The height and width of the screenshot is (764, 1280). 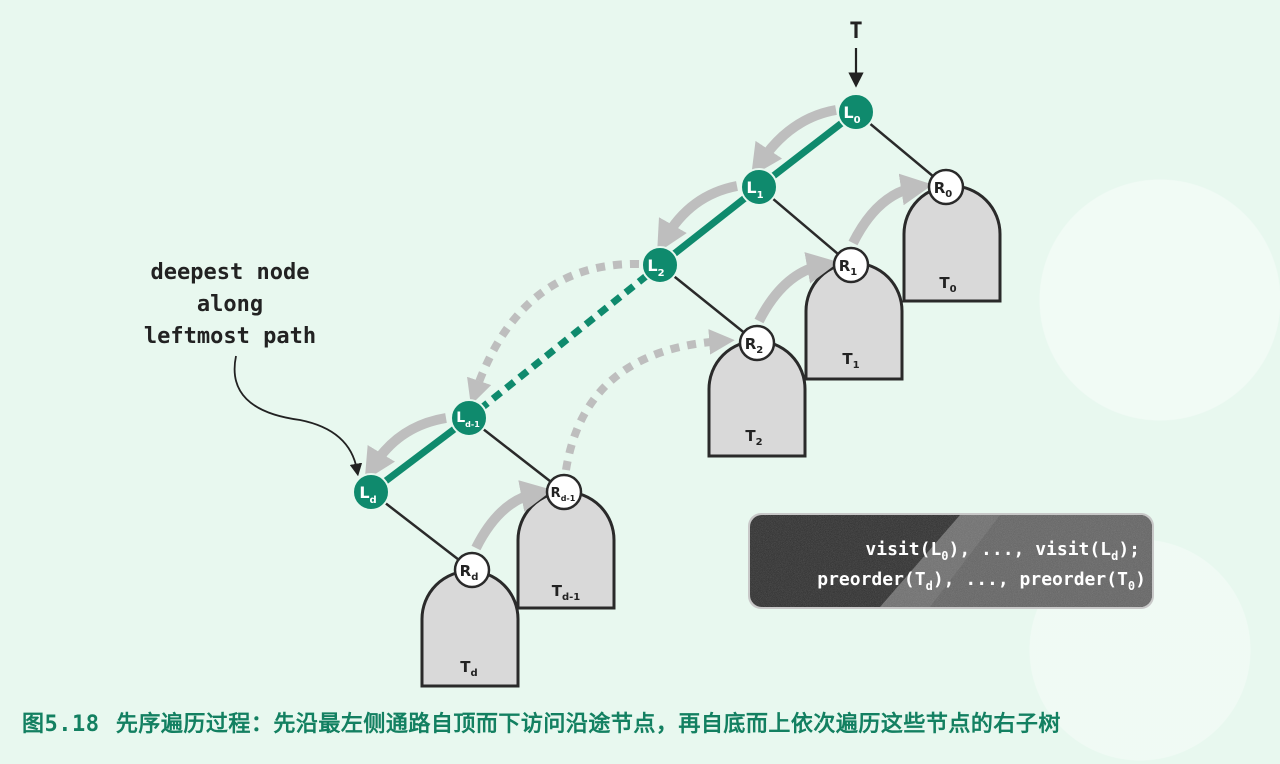 I want to click on annotation-line-3: leftmost path, so click(x=230, y=336).